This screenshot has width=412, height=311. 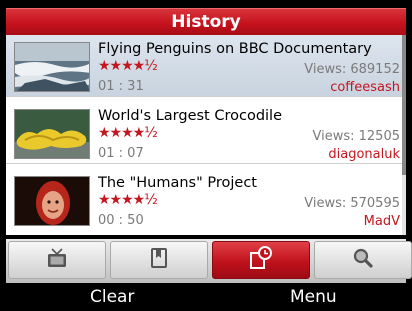 I want to click on tab-history, so click(x=261, y=260).